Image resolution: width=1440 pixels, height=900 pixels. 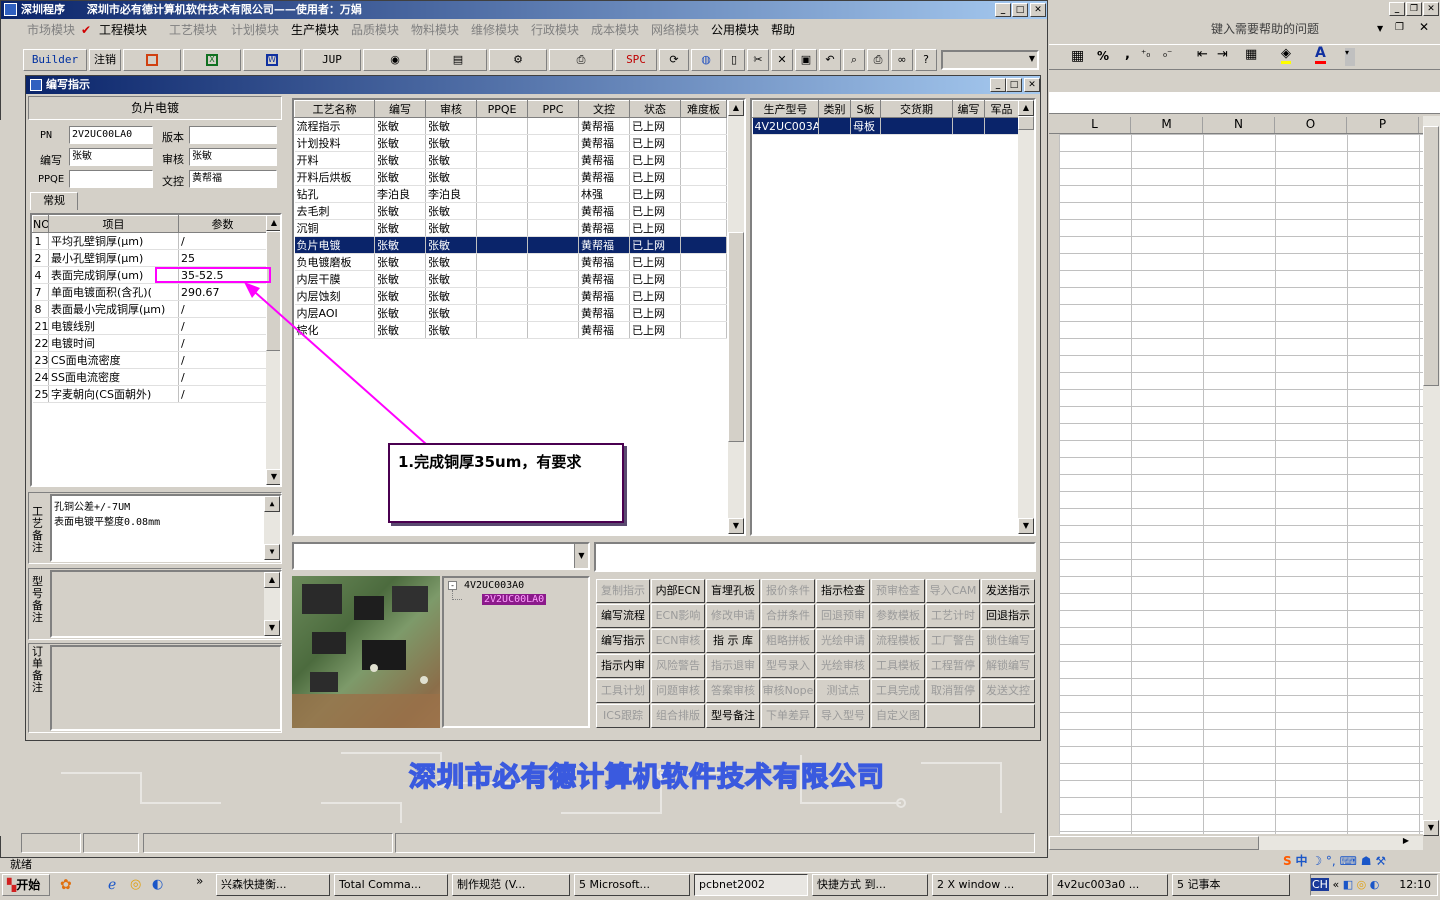 I want to click on action-button-5-2: 型号备注, so click(x=733, y=716).